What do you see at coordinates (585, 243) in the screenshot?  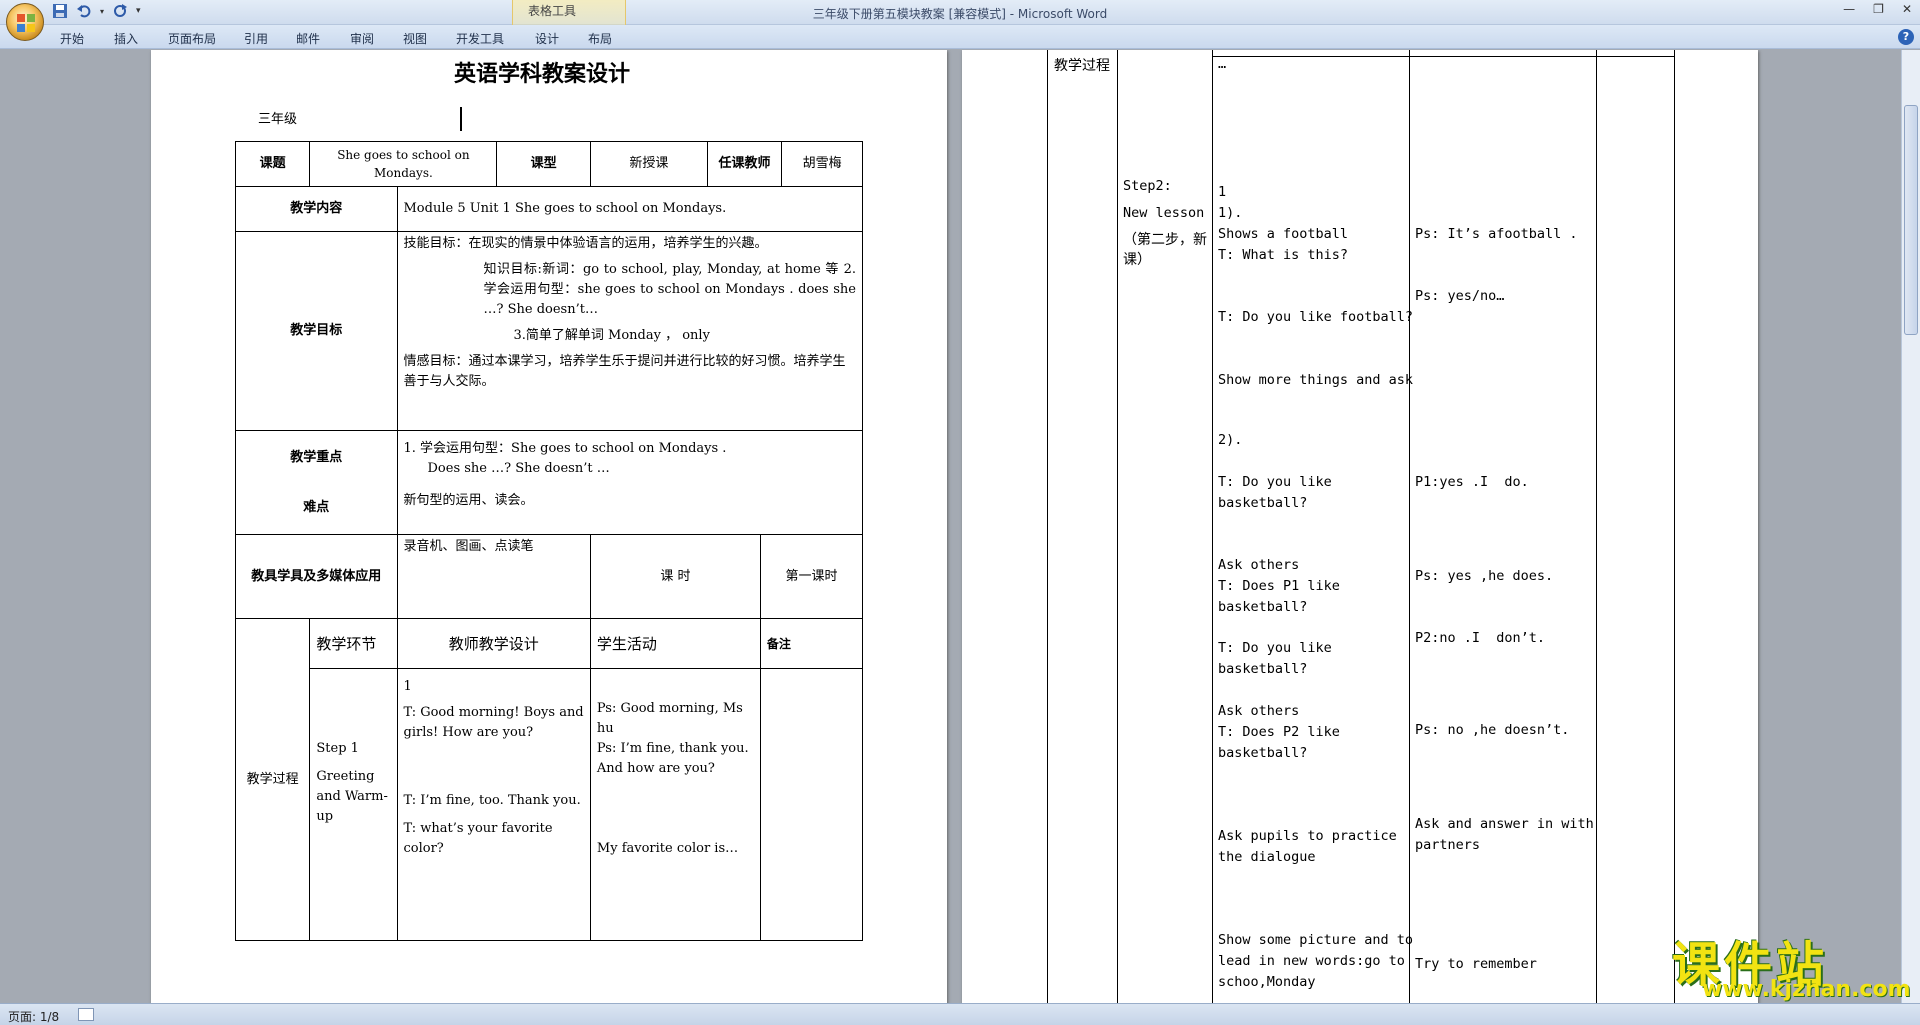 I see `skill-objective: 技能目标：在现实的情景中体验语言的运用，培养学生的兴趣。` at bounding box center [585, 243].